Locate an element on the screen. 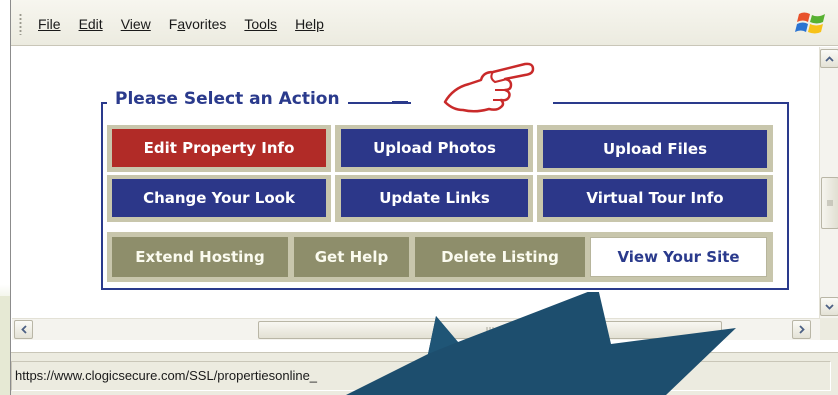  change-your-look-label: Change Your Look is located at coordinates (219, 198).